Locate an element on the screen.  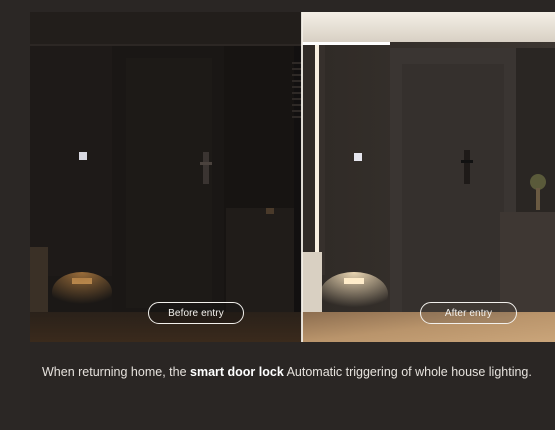
caption-highlight: smart door lock is located at coordinates (237, 372).